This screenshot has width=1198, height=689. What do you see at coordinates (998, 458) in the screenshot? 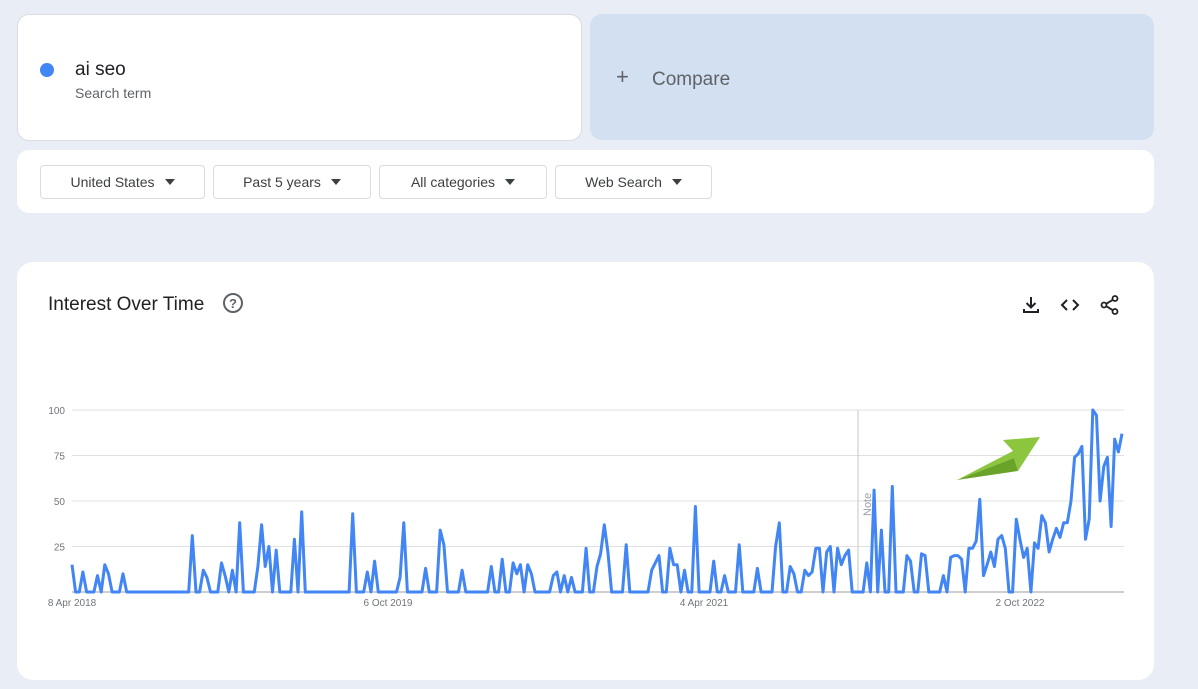
I see `green-arrow-annotation` at bounding box center [998, 458].